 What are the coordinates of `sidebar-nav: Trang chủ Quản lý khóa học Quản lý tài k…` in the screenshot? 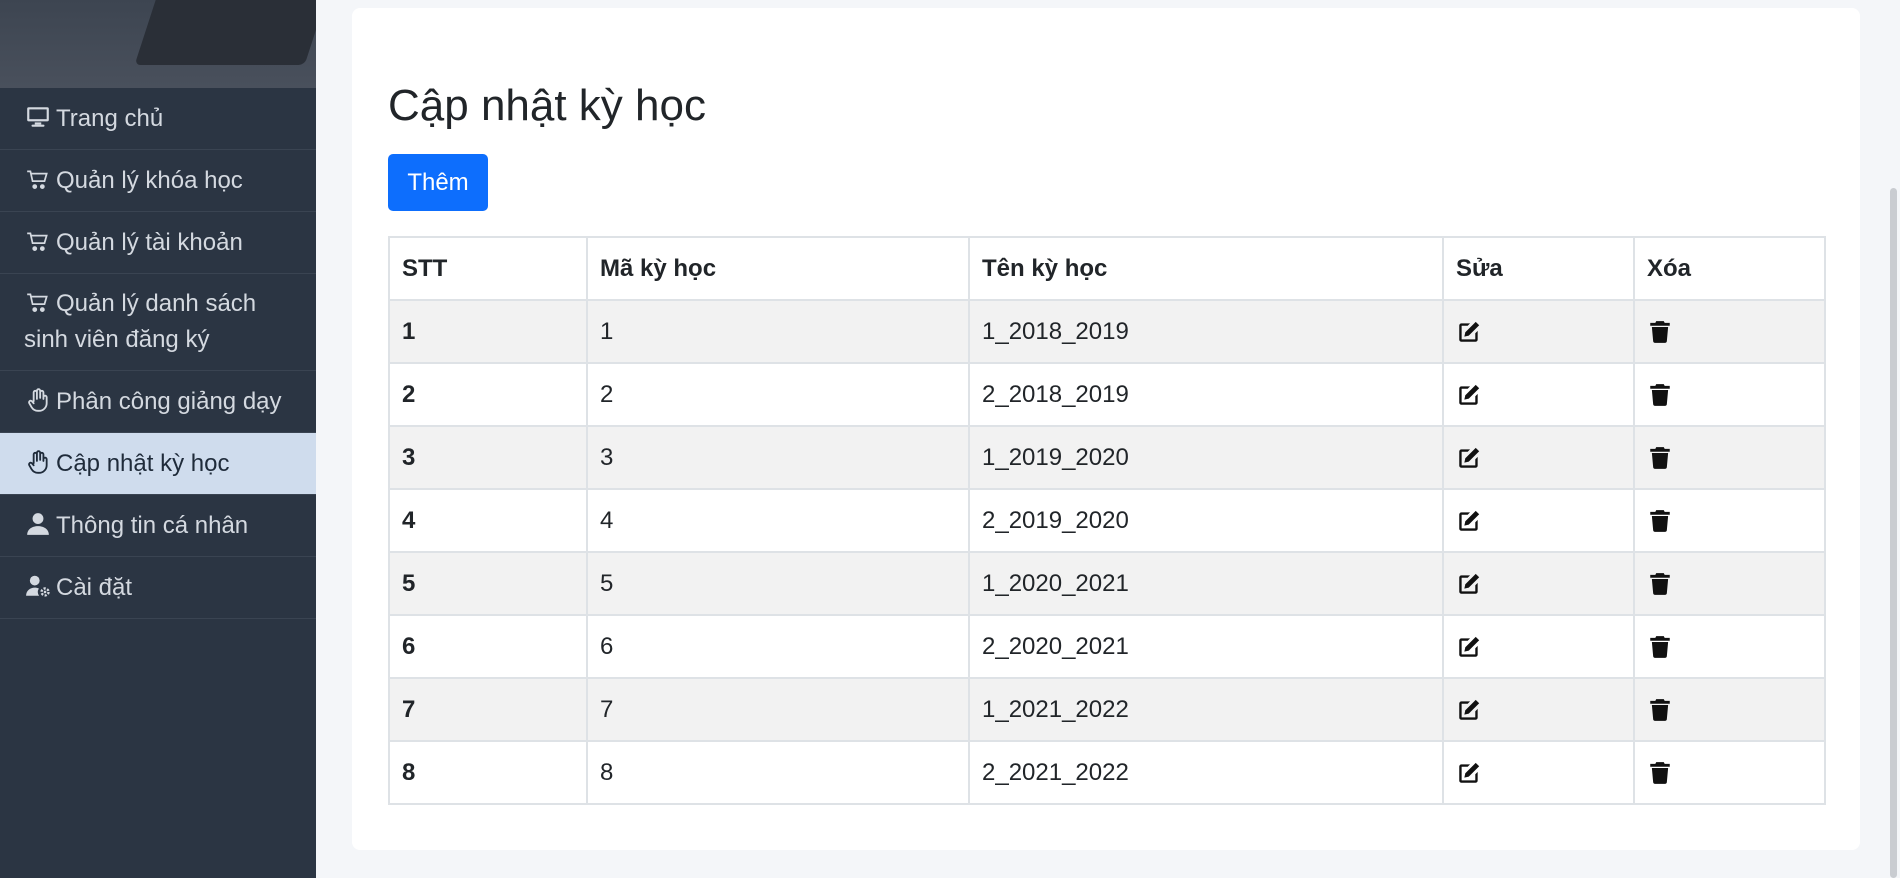 It's located at (158, 353).